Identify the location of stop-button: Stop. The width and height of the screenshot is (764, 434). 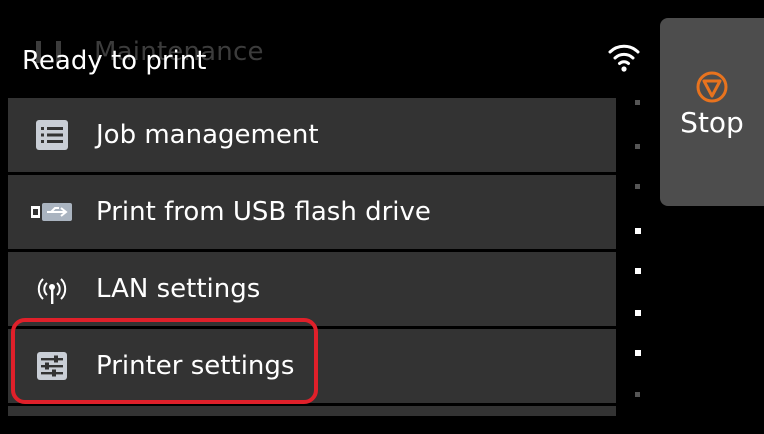
(712, 112).